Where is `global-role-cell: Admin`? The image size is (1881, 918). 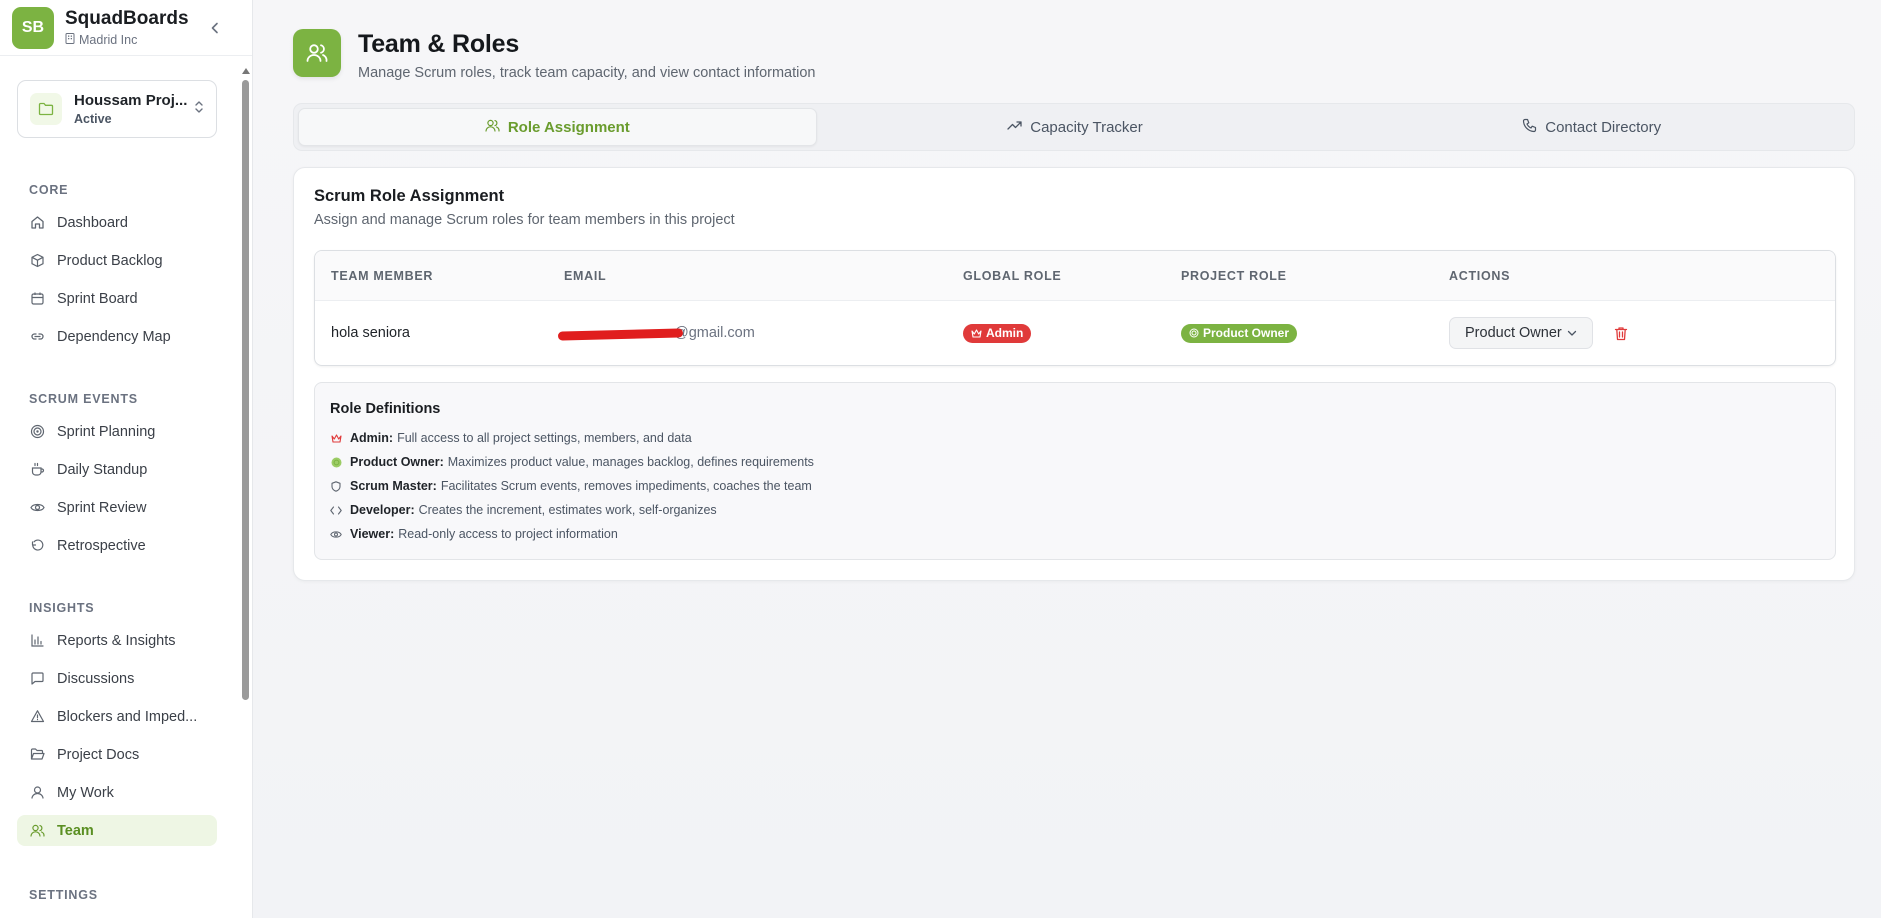 global-role-cell: Admin is located at coordinates (997, 333).